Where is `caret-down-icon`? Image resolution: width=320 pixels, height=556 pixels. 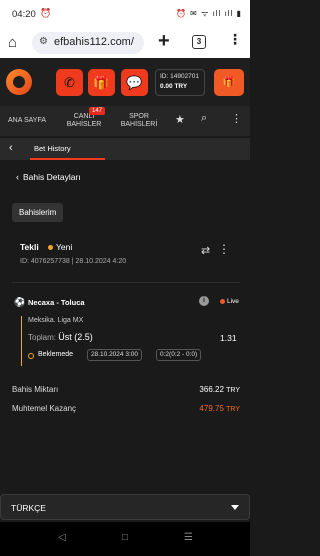
caret-down-icon is located at coordinates (235, 507).